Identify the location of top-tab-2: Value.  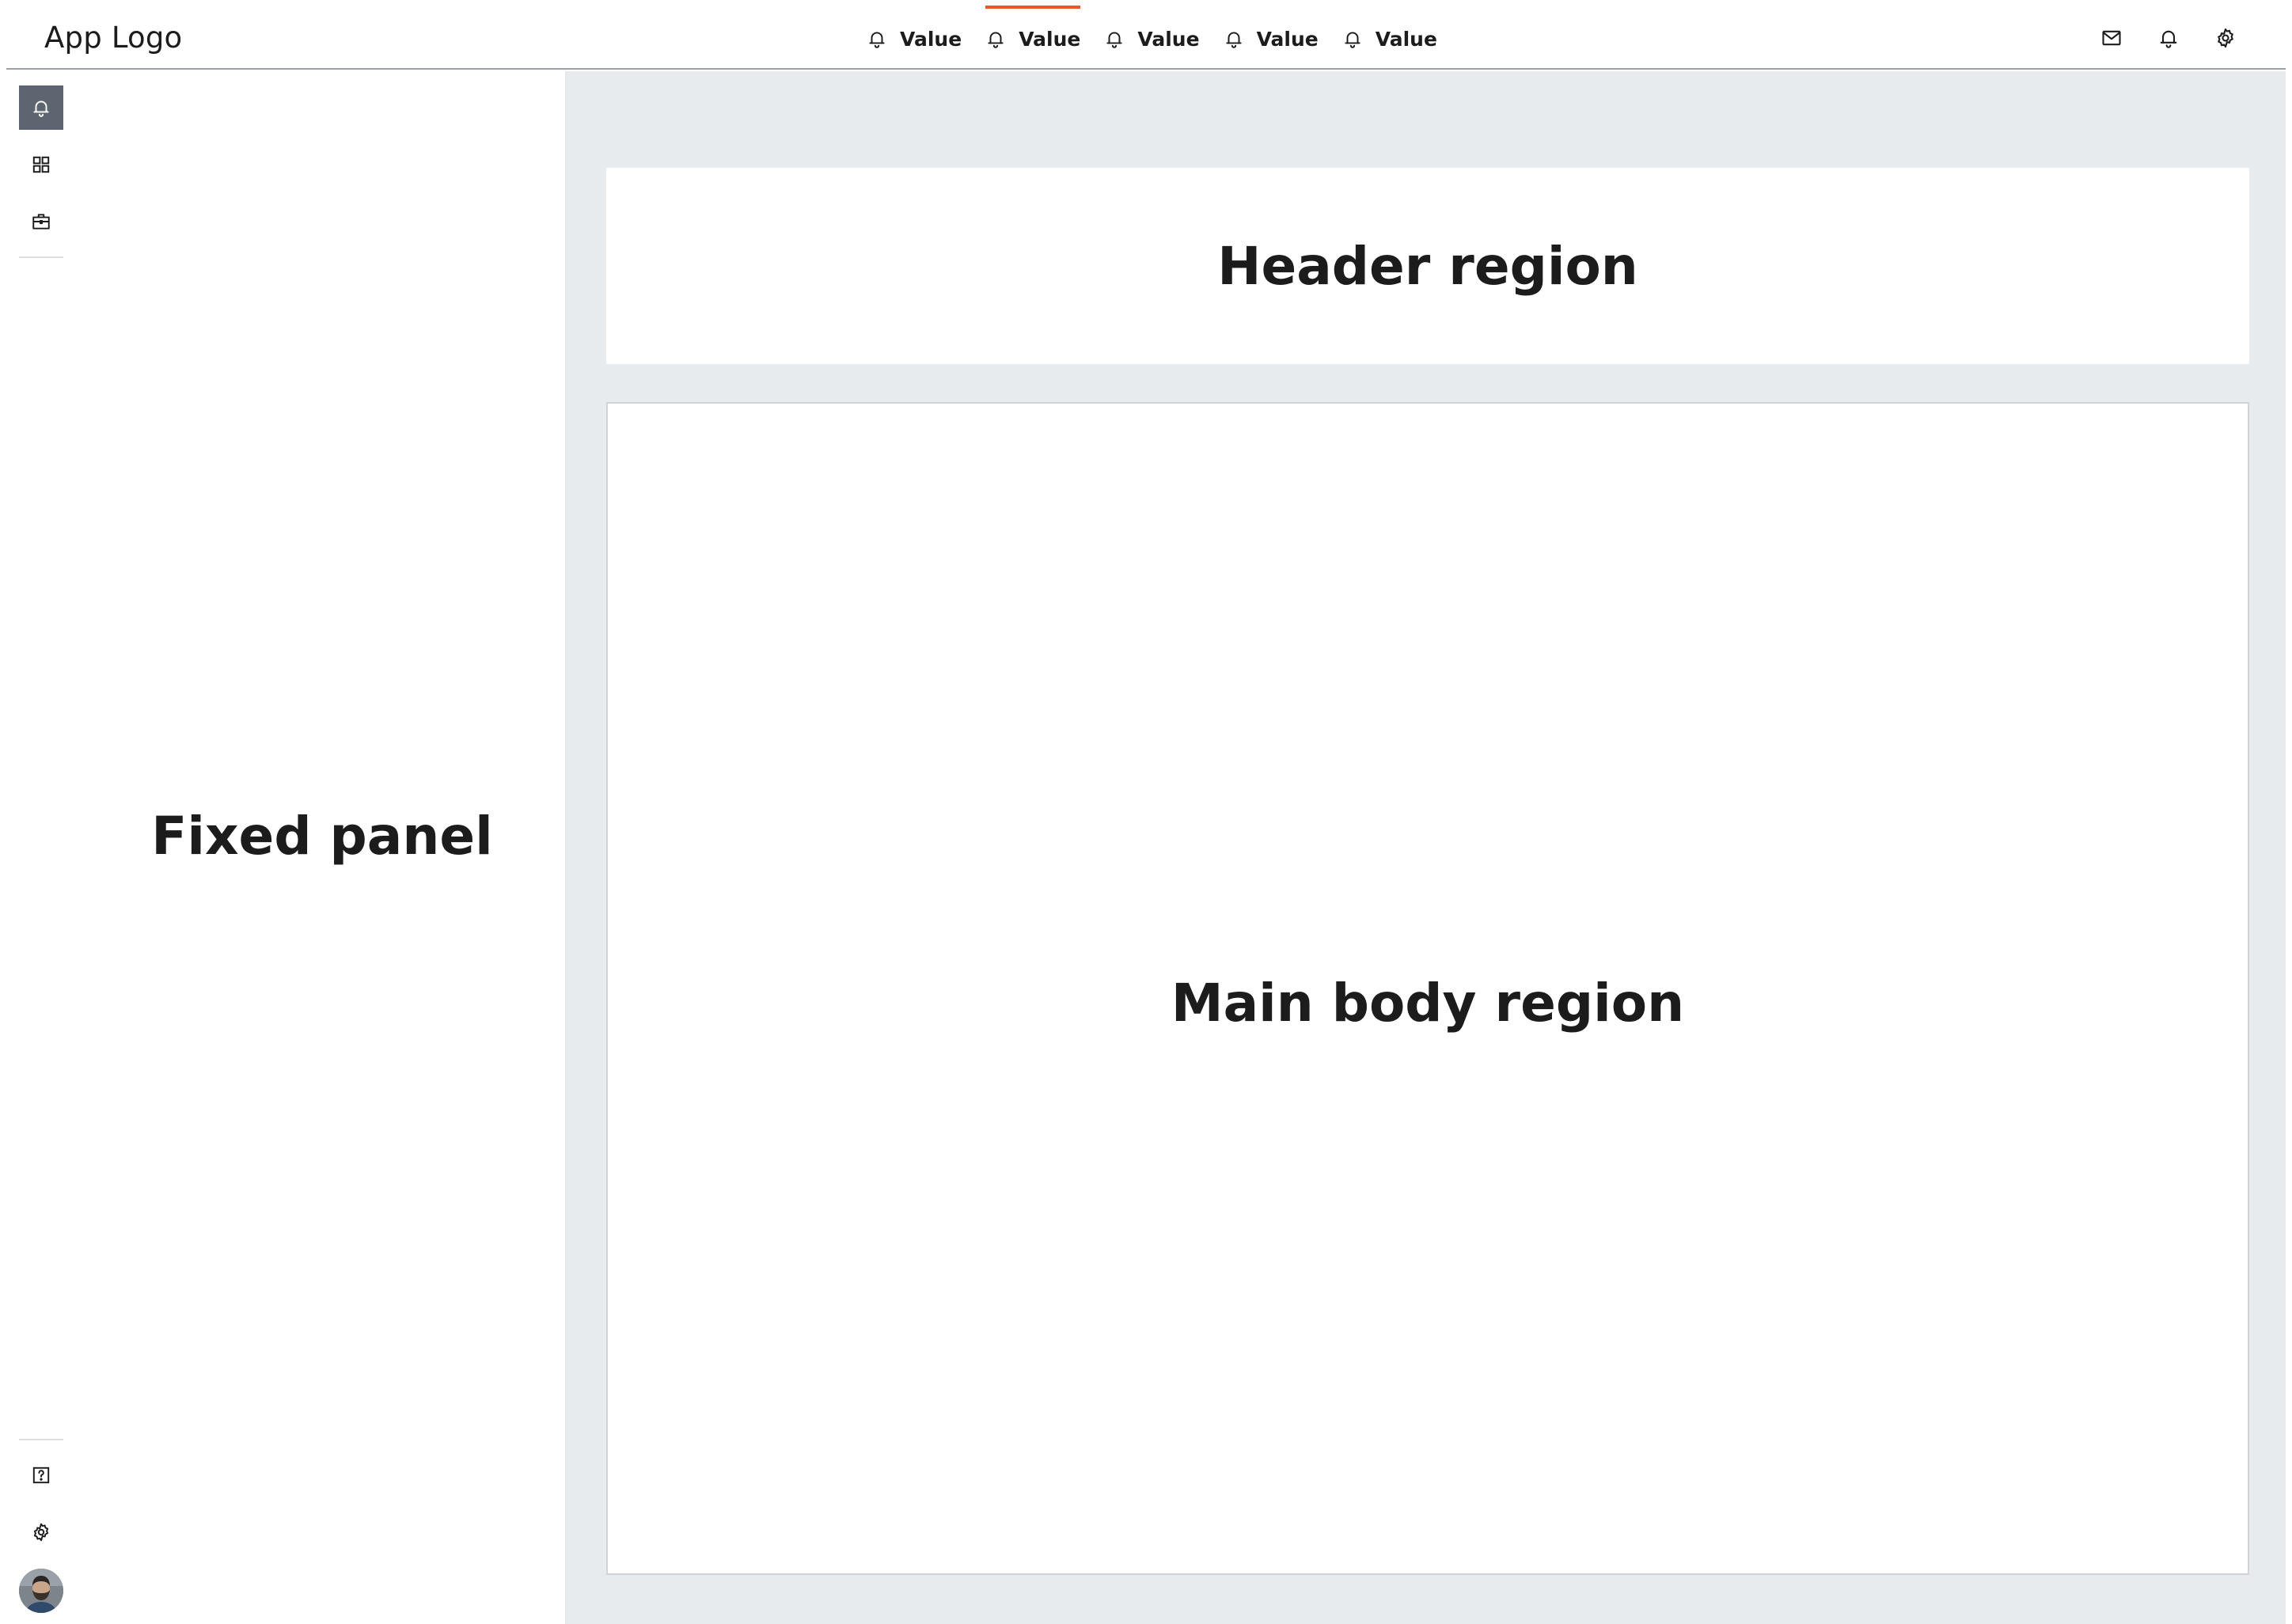
(1033, 39).